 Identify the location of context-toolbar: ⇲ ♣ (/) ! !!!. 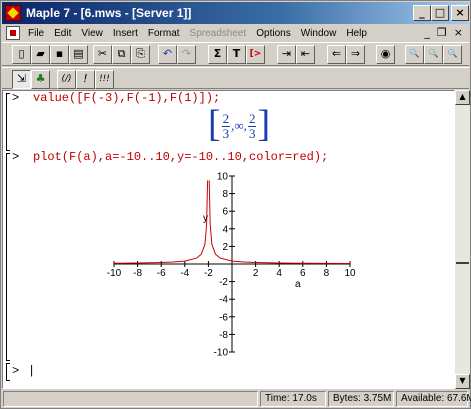
(235, 78).